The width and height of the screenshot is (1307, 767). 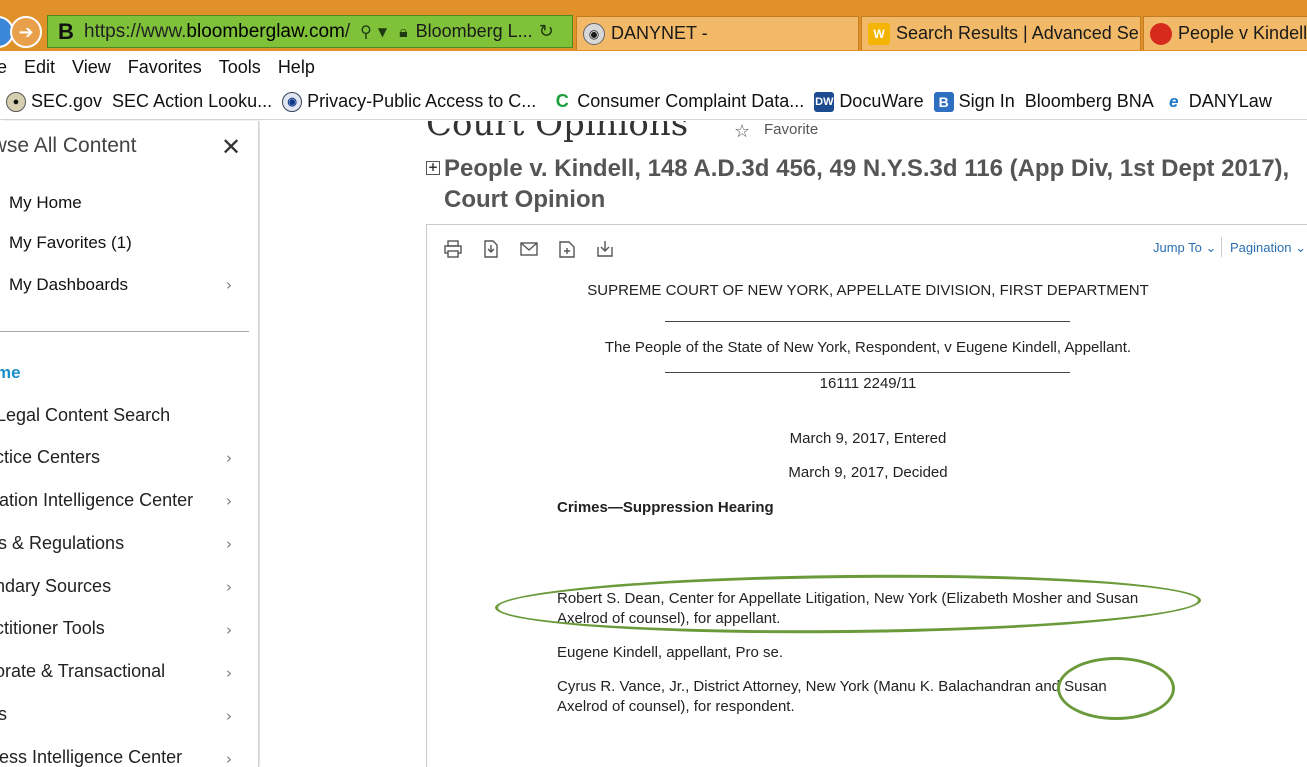 I want to click on print-icon, so click(x=453, y=249).